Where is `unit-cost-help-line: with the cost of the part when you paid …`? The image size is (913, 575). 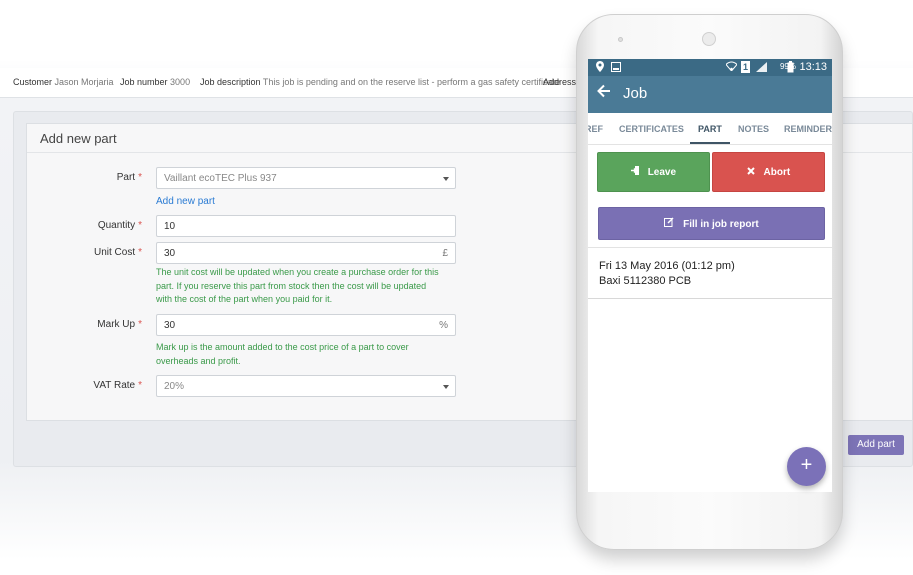 unit-cost-help-line: with the cost of the part when you paid … is located at coordinates (244, 299).